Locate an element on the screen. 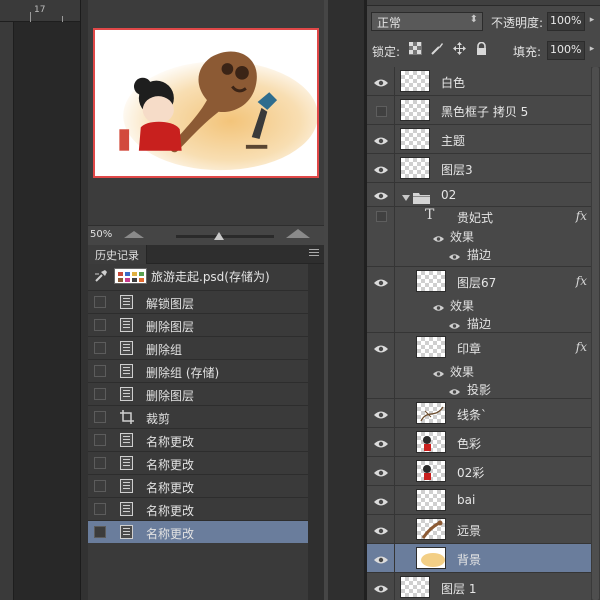  layer-item: 图层 1 is located at coordinates (479, 586).